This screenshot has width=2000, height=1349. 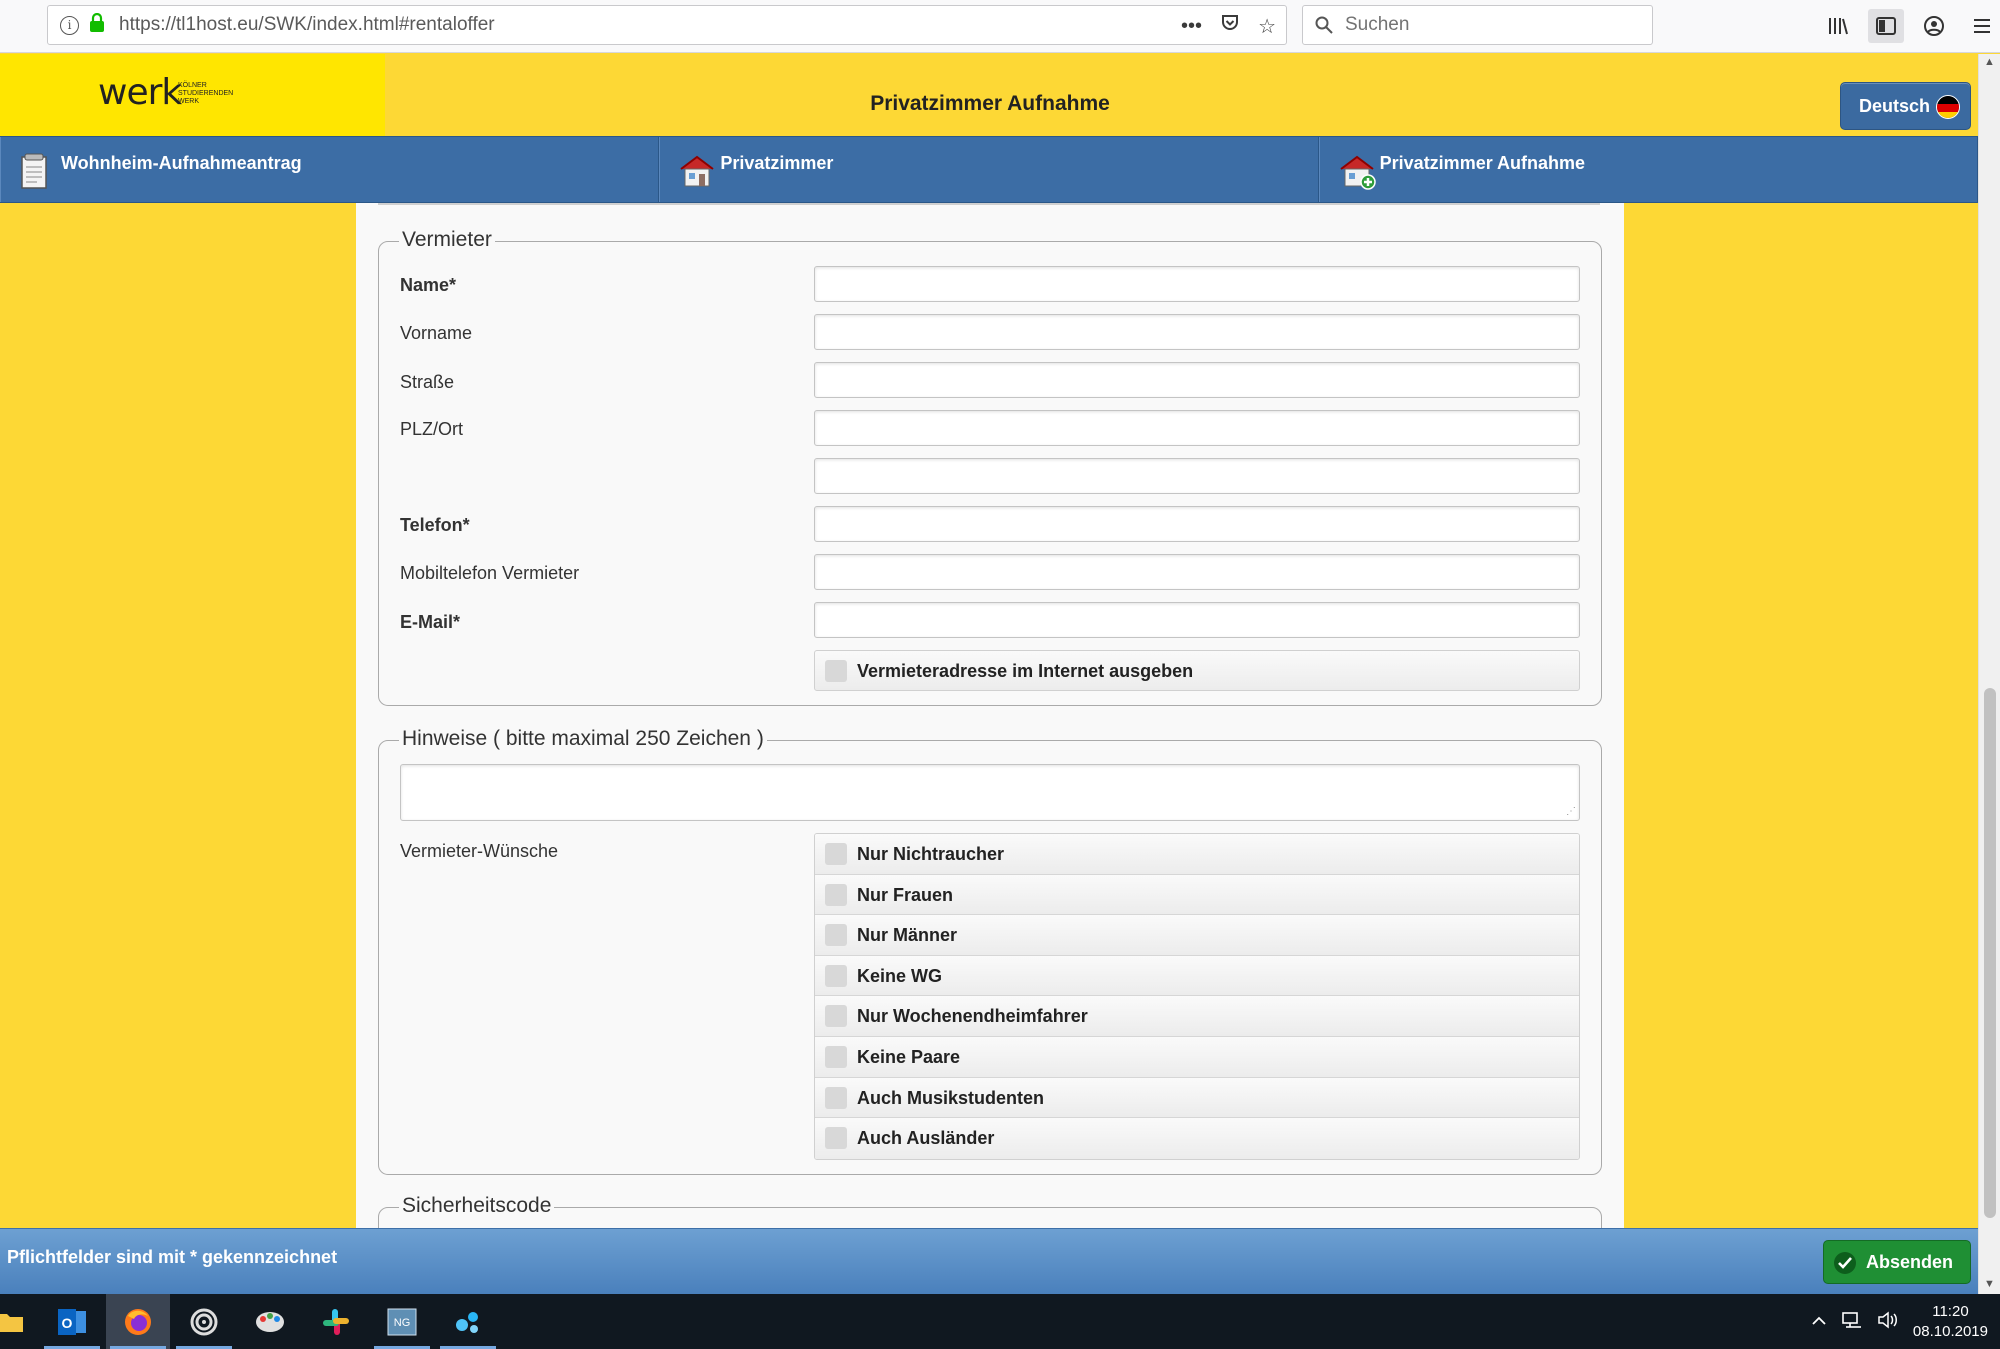 I want to click on email-label: E-Mail*, so click(x=430, y=622).